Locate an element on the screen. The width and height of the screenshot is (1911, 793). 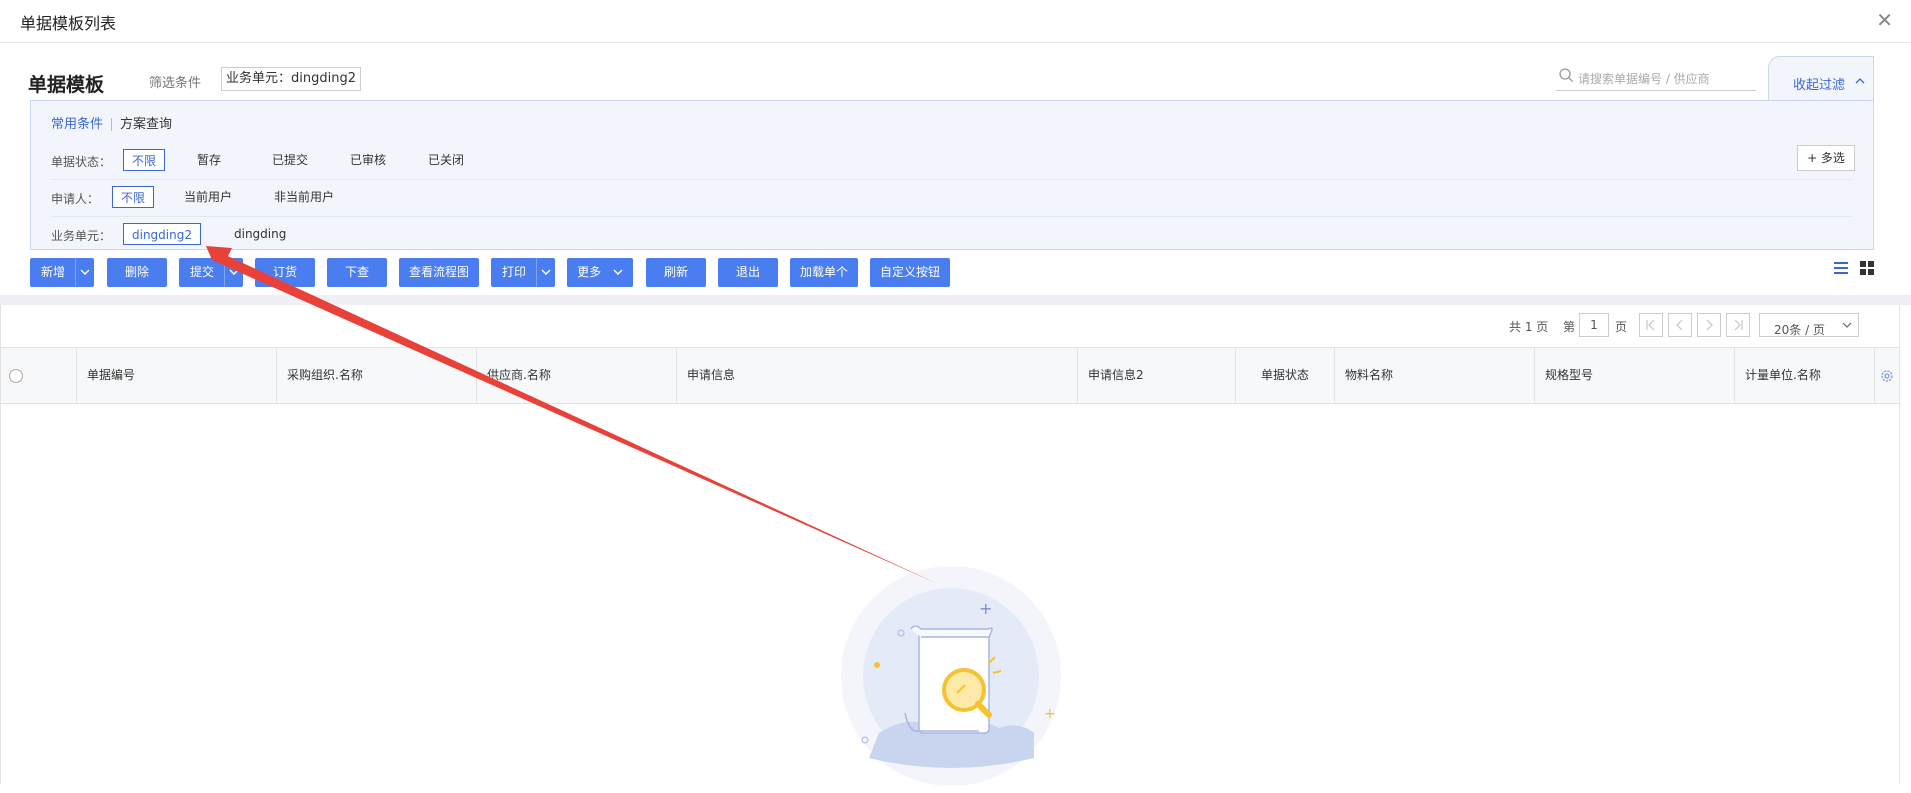
filter-tabs: 常用条件 方案查询 is located at coordinates (111, 122).